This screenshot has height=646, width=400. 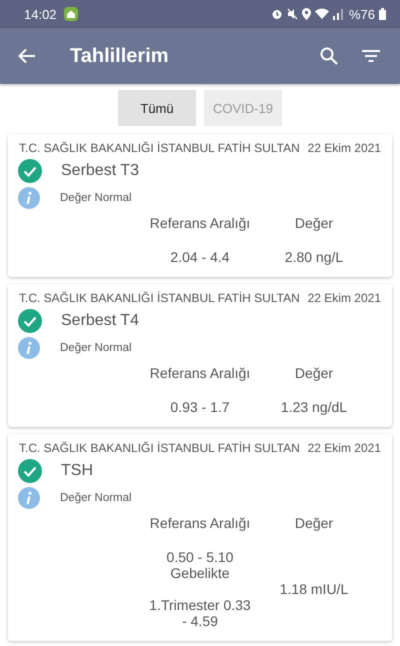 What do you see at coordinates (119, 56) in the screenshot?
I see `screen-title: Tahlillerim` at bounding box center [119, 56].